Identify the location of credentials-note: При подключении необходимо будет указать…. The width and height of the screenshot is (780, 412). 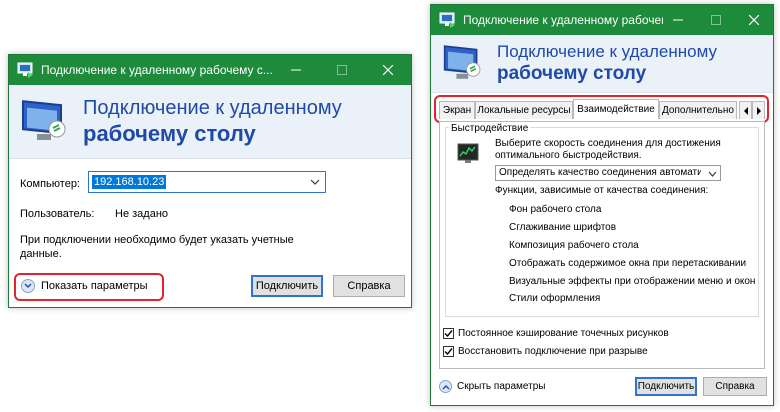
(157, 247).